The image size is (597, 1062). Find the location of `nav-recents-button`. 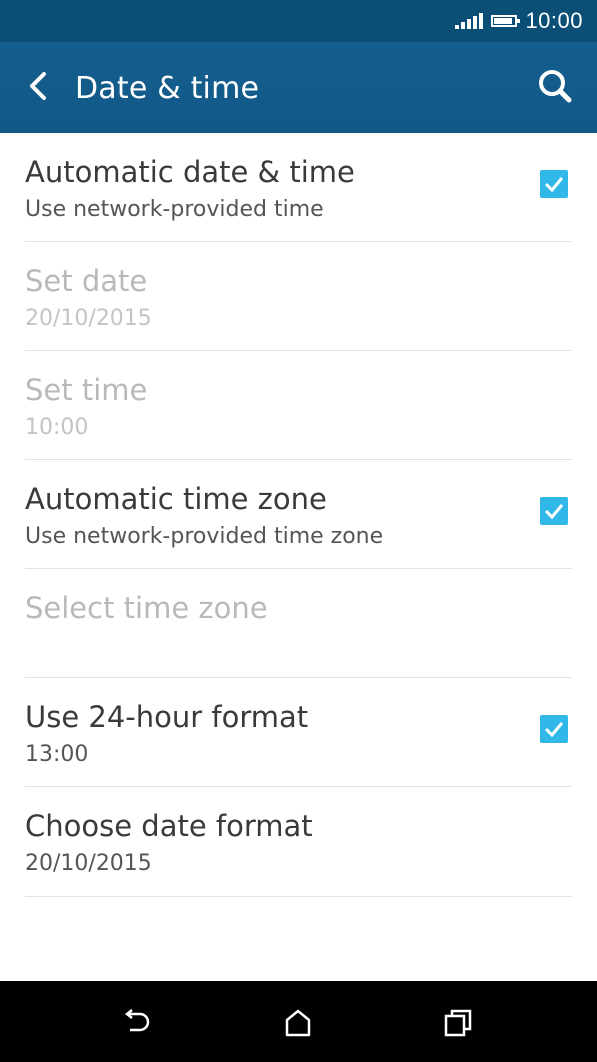

nav-recents-button is located at coordinates (458, 1023).